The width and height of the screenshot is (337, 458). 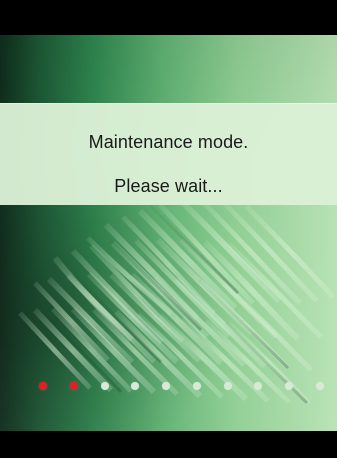 What do you see at coordinates (181, 386) in the screenshot?
I see `progress-indicator` at bounding box center [181, 386].